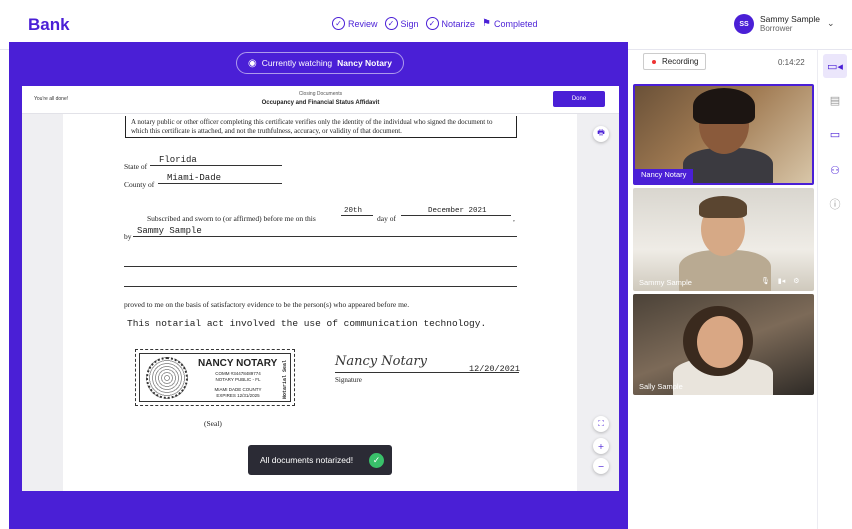 Image resolution: width=852 pixels, height=529 pixels. I want to click on toast-message: All documents notarized!, so click(307, 460).